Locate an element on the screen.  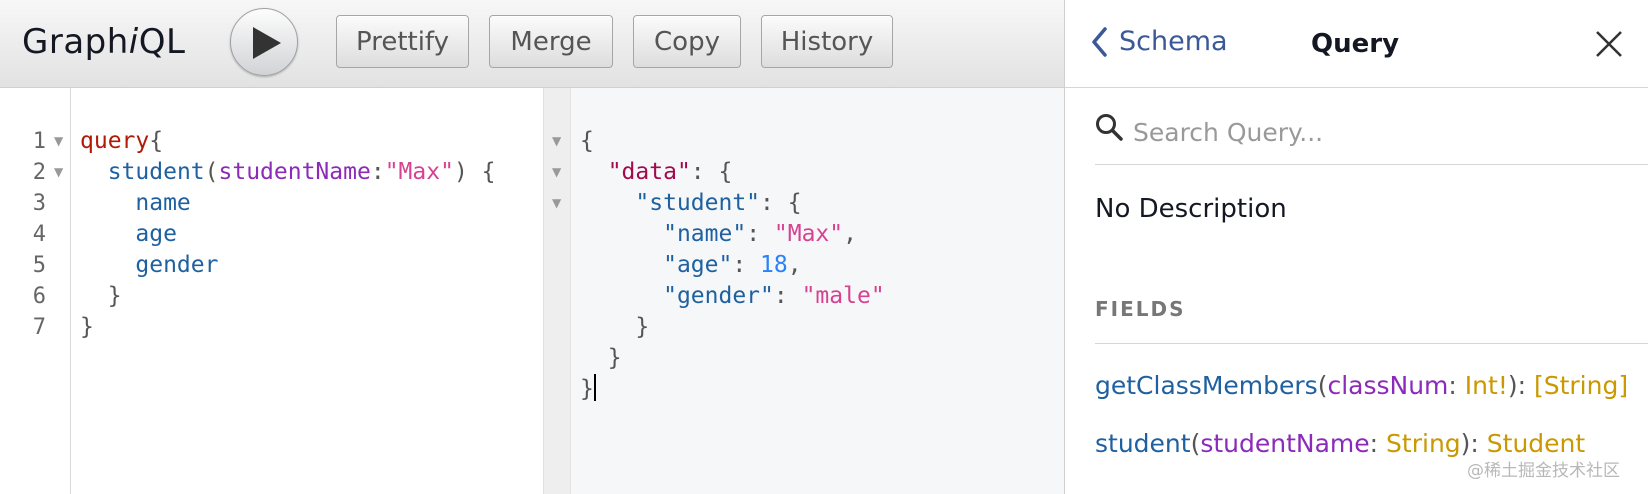
result-line: "gender": "male" is located at coordinates (774, 296).